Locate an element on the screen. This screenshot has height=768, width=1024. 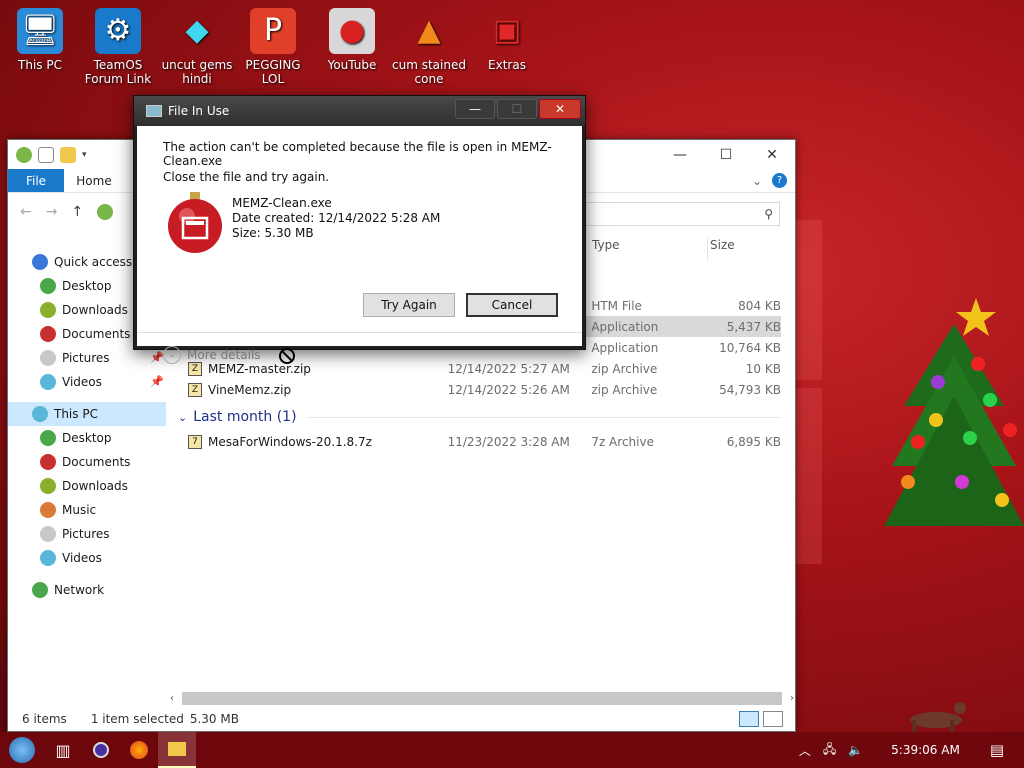
maximize-button: ☐ is located at coordinates (726, 154).